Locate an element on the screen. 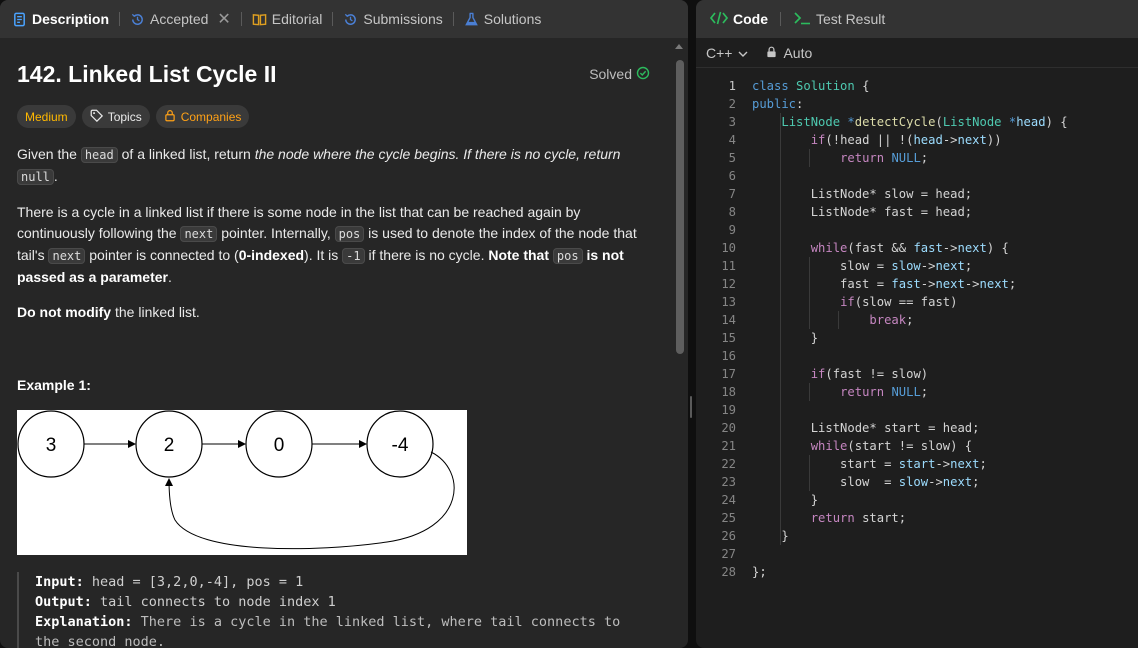  code-line: 16 is located at coordinates (728, 356).